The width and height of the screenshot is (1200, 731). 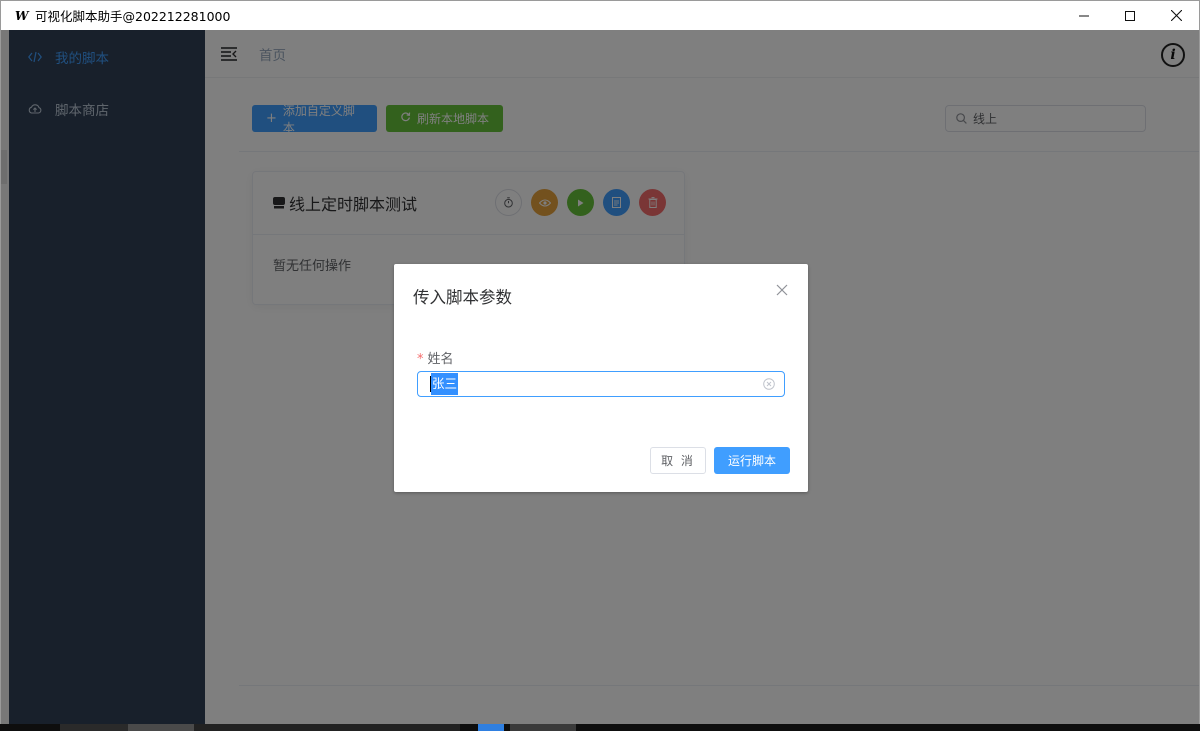 I want to click on close-dialog-icon, so click(x=782, y=290).